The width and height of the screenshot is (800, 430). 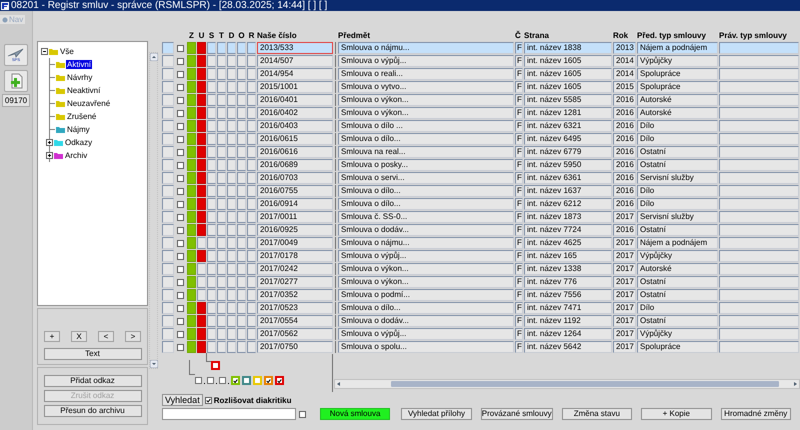 What do you see at coordinates (106, 336) in the screenshot?
I see `tree-tool-button: <` at bounding box center [106, 336].